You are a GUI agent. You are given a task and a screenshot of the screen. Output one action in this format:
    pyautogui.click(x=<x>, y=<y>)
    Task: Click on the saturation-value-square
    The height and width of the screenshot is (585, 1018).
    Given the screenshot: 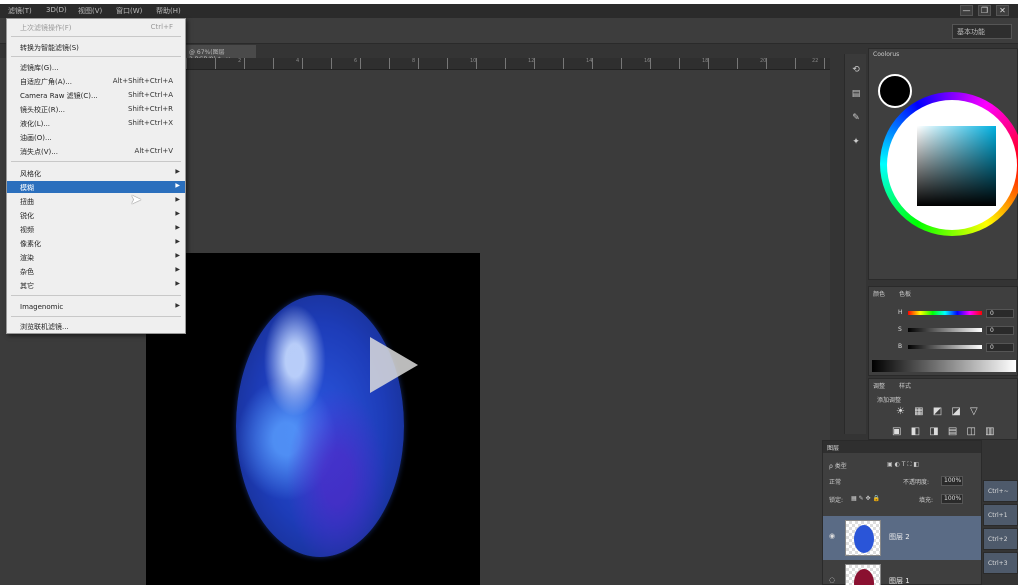 What is the action you would take?
    pyautogui.click(x=956, y=166)
    